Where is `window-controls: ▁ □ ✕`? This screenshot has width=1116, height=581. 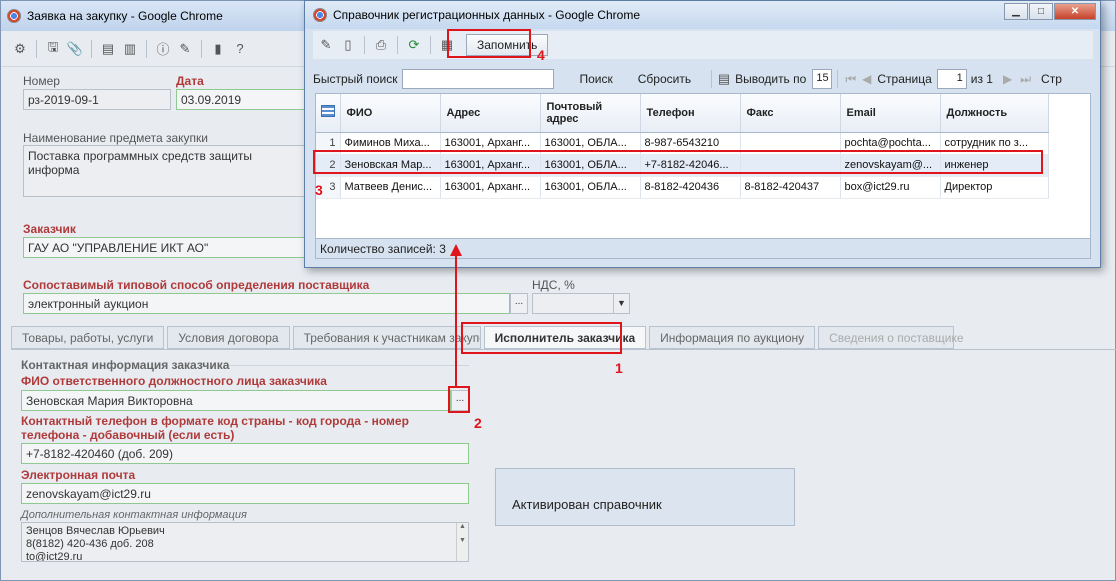
window-controls: ▁ □ ✕ is located at coordinates (1050, 11).